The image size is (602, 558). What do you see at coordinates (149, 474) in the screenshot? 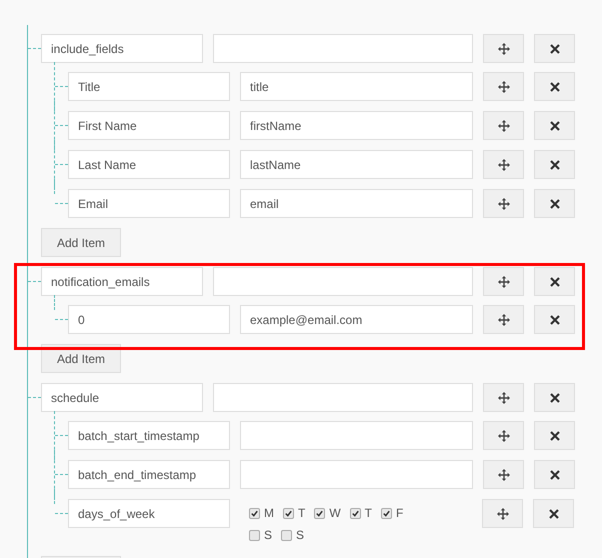
I see `key-field: batch_end_timestamp` at bounding box center [149, 474].